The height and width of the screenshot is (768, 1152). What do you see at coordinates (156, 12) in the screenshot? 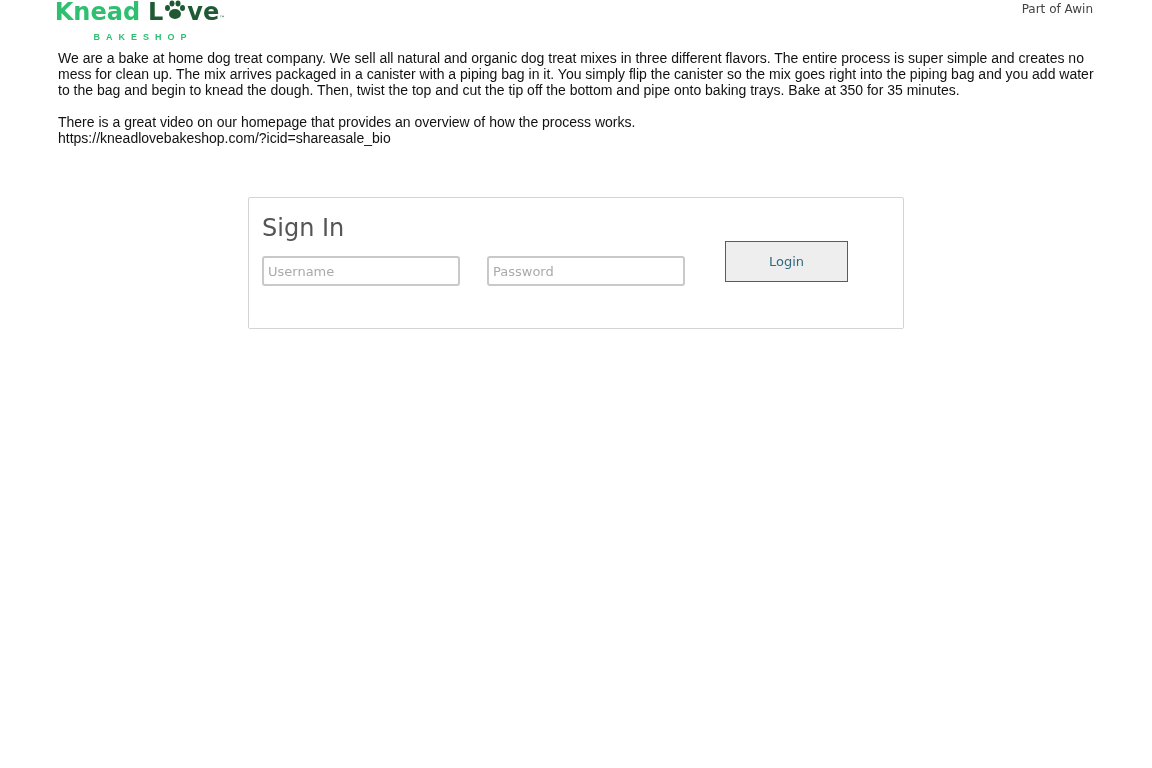
I see `logo-text: L` at bounding box center [156, 12].